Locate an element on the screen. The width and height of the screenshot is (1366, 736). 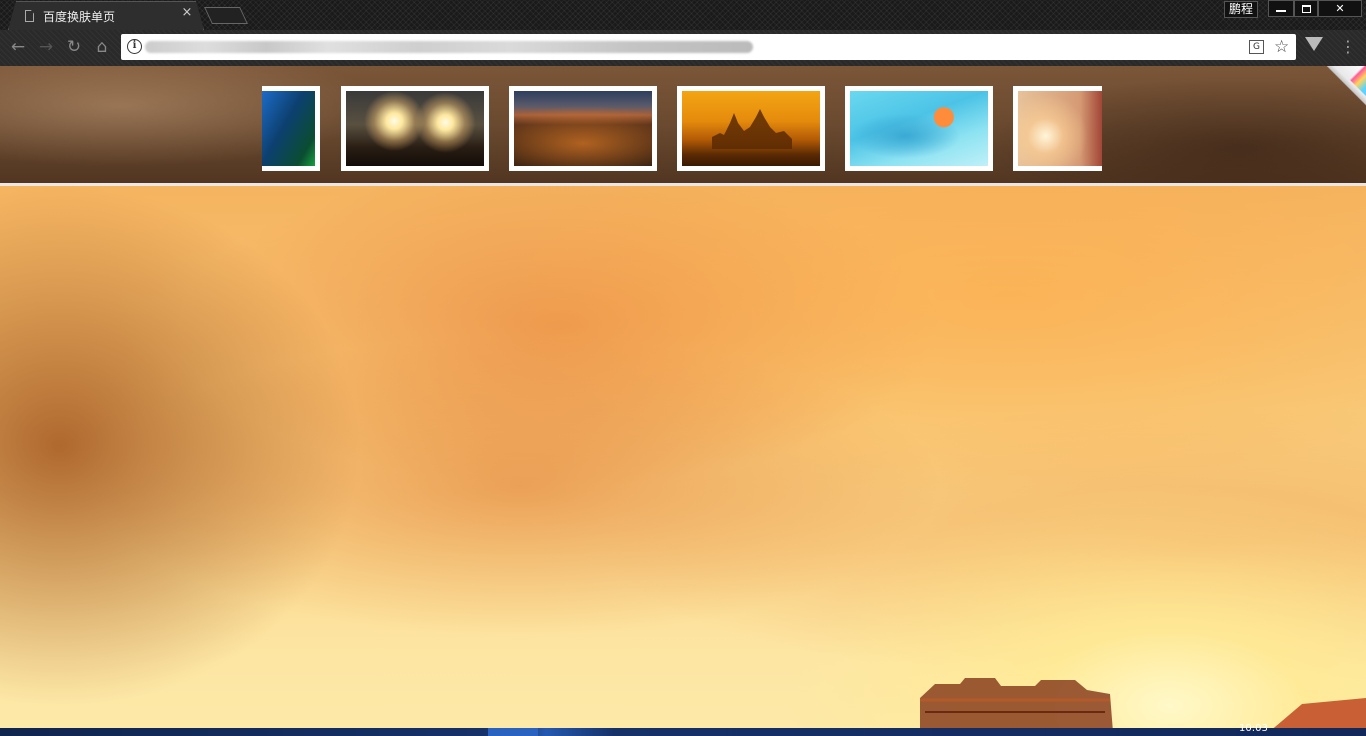
skin-thumbnail-concert is located at coordinates (415, 128).